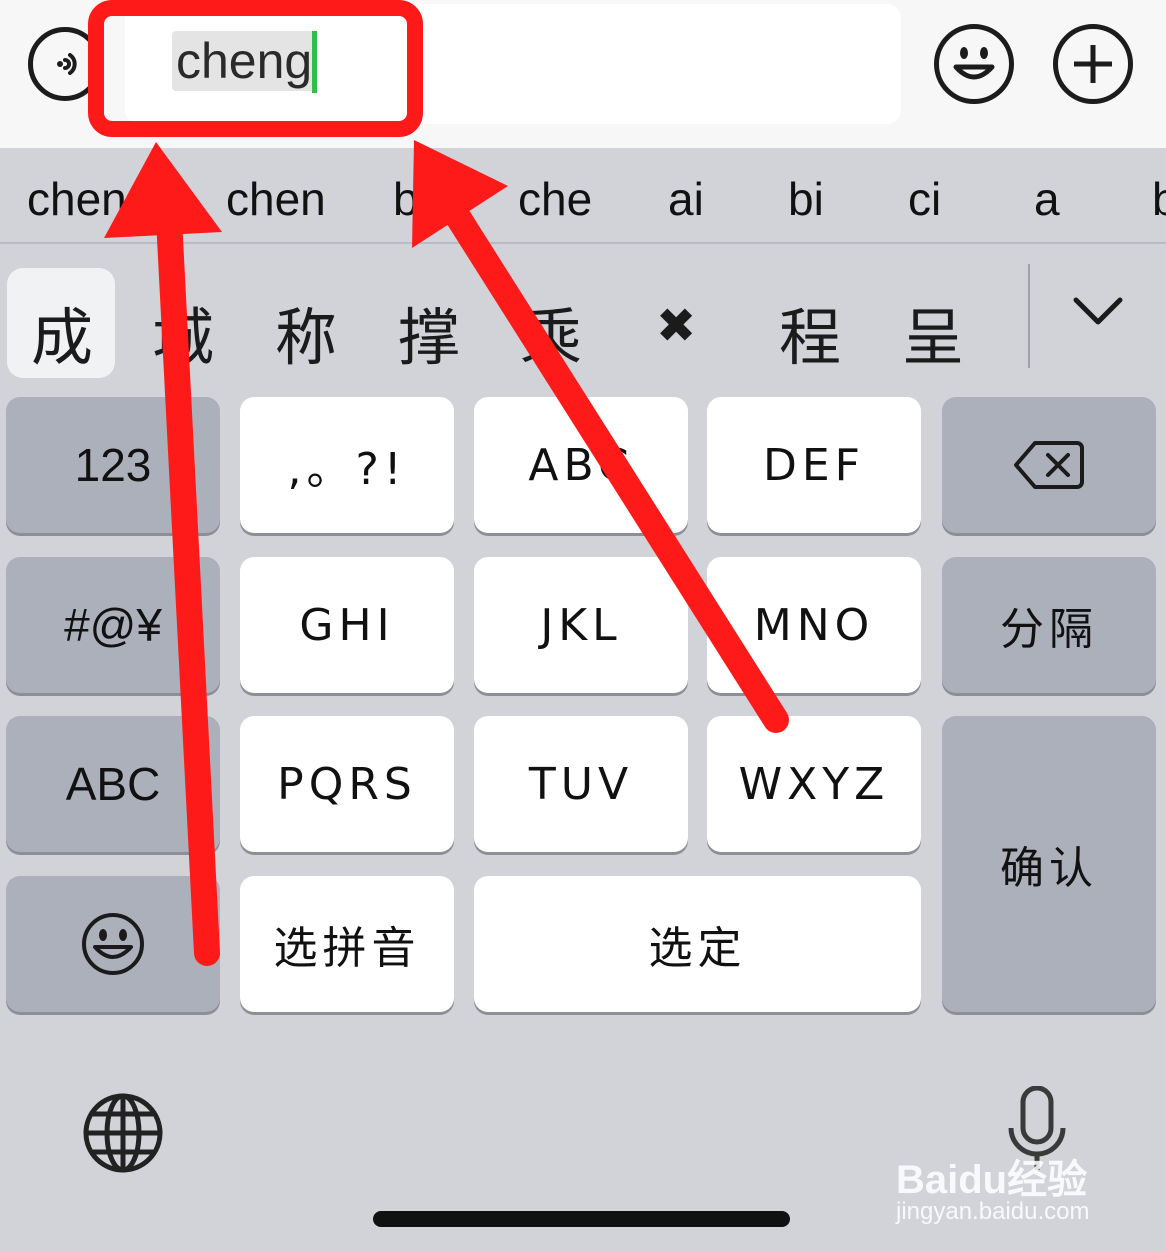 The image size is (1166, 1251). Describe the element at coordinates (1049, 629) in the screenshot. I see `key-label: 分隔` at that location.